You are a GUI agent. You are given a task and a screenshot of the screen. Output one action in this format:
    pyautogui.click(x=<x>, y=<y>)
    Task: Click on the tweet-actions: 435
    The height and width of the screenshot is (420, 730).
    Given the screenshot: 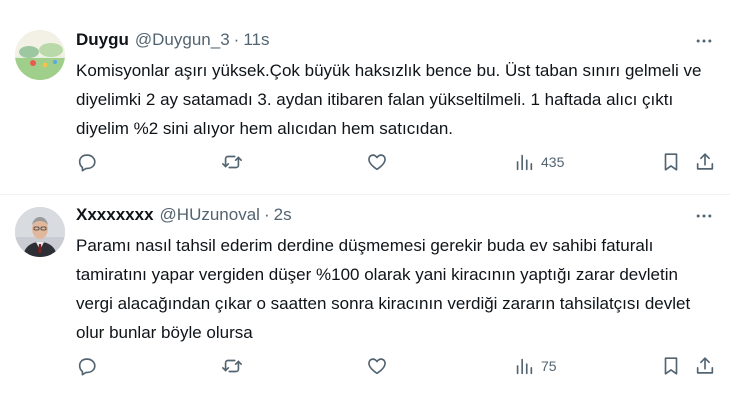 What is the action you would take?
    pyautogui.click(x=396, y=162)
    